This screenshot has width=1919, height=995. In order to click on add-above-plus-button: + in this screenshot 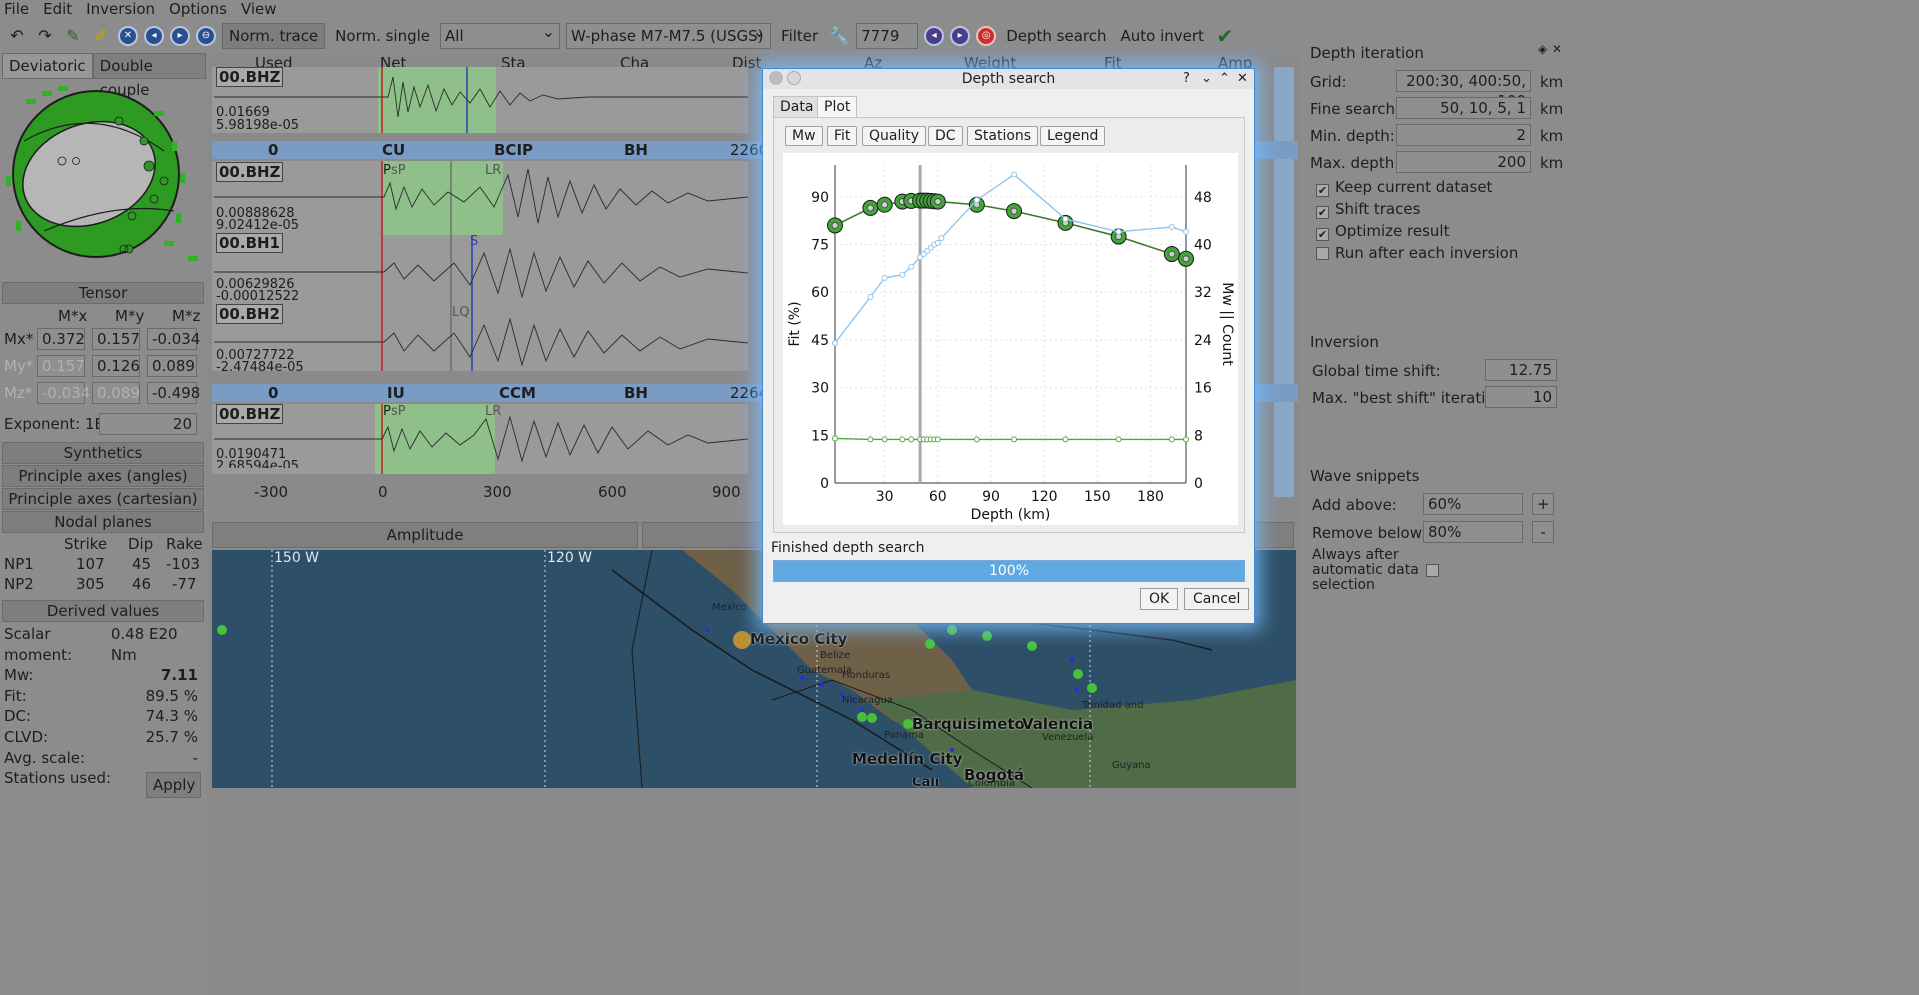, I will do `click(1543, 504)`.